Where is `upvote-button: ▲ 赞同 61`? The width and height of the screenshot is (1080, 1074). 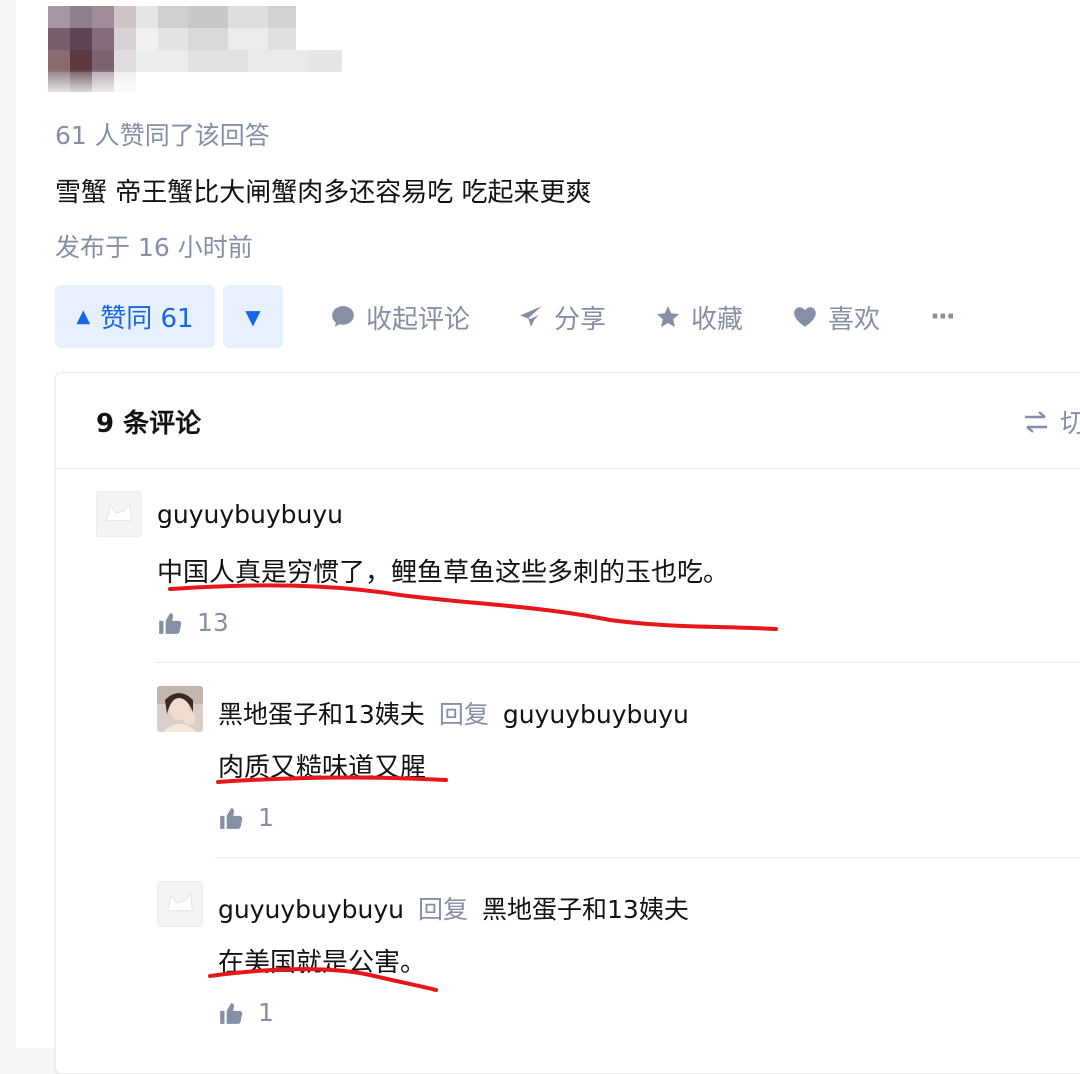
upvote-button: ▲ 赞同 61 is located at coordinates (135, 316).